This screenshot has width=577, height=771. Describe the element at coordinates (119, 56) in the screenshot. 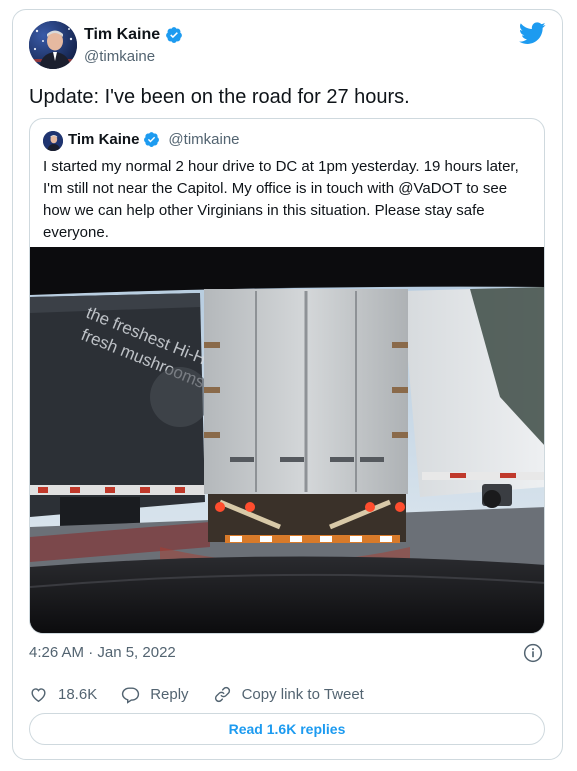

I see `author-handle: @timkaine` at that location.